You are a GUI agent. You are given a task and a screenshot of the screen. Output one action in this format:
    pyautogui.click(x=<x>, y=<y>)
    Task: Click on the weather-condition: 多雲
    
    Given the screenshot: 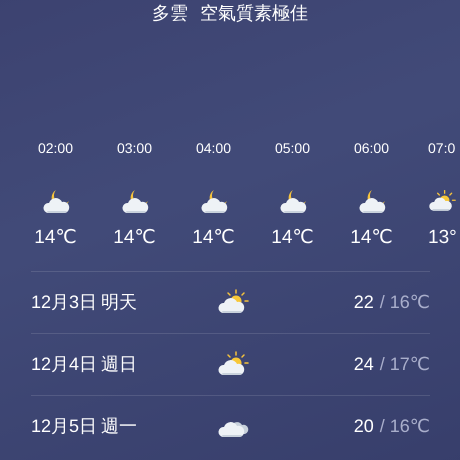 What is the action you would take?
    pyautogui.click(x=170, y=13)
    